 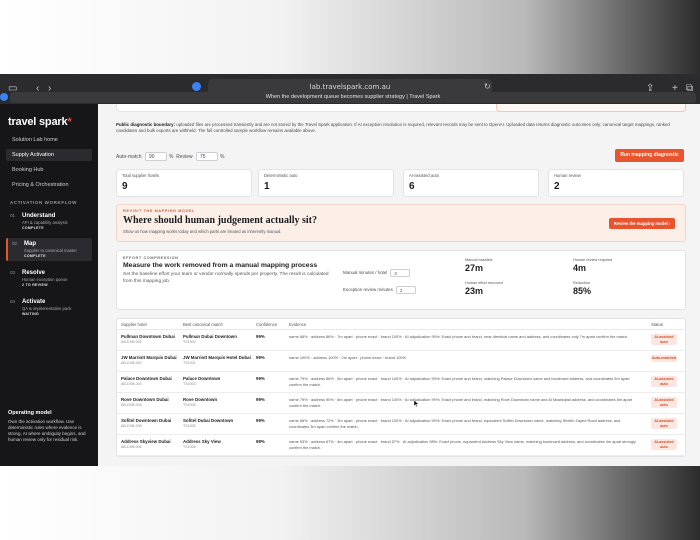 What do you see at coordinates (484, 288) in the screenshot?
I see `kpi-human-effort-removed: Human effort removed 23m` at bounding box center [484, 288].